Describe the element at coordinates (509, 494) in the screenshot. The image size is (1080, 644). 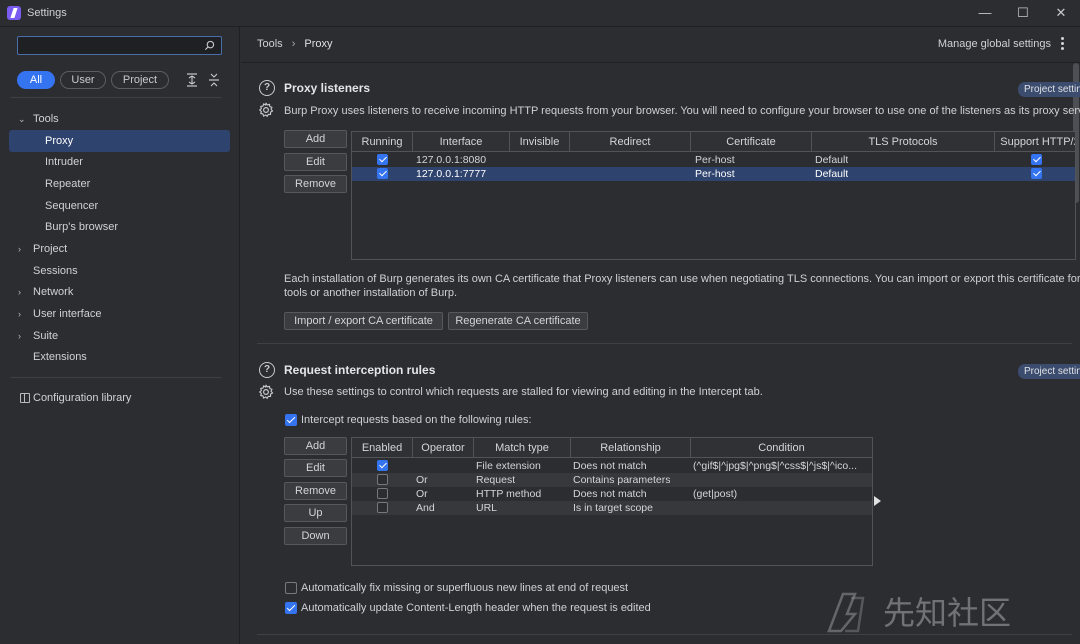
I see `match-type-cell: HTTP method` at that location.